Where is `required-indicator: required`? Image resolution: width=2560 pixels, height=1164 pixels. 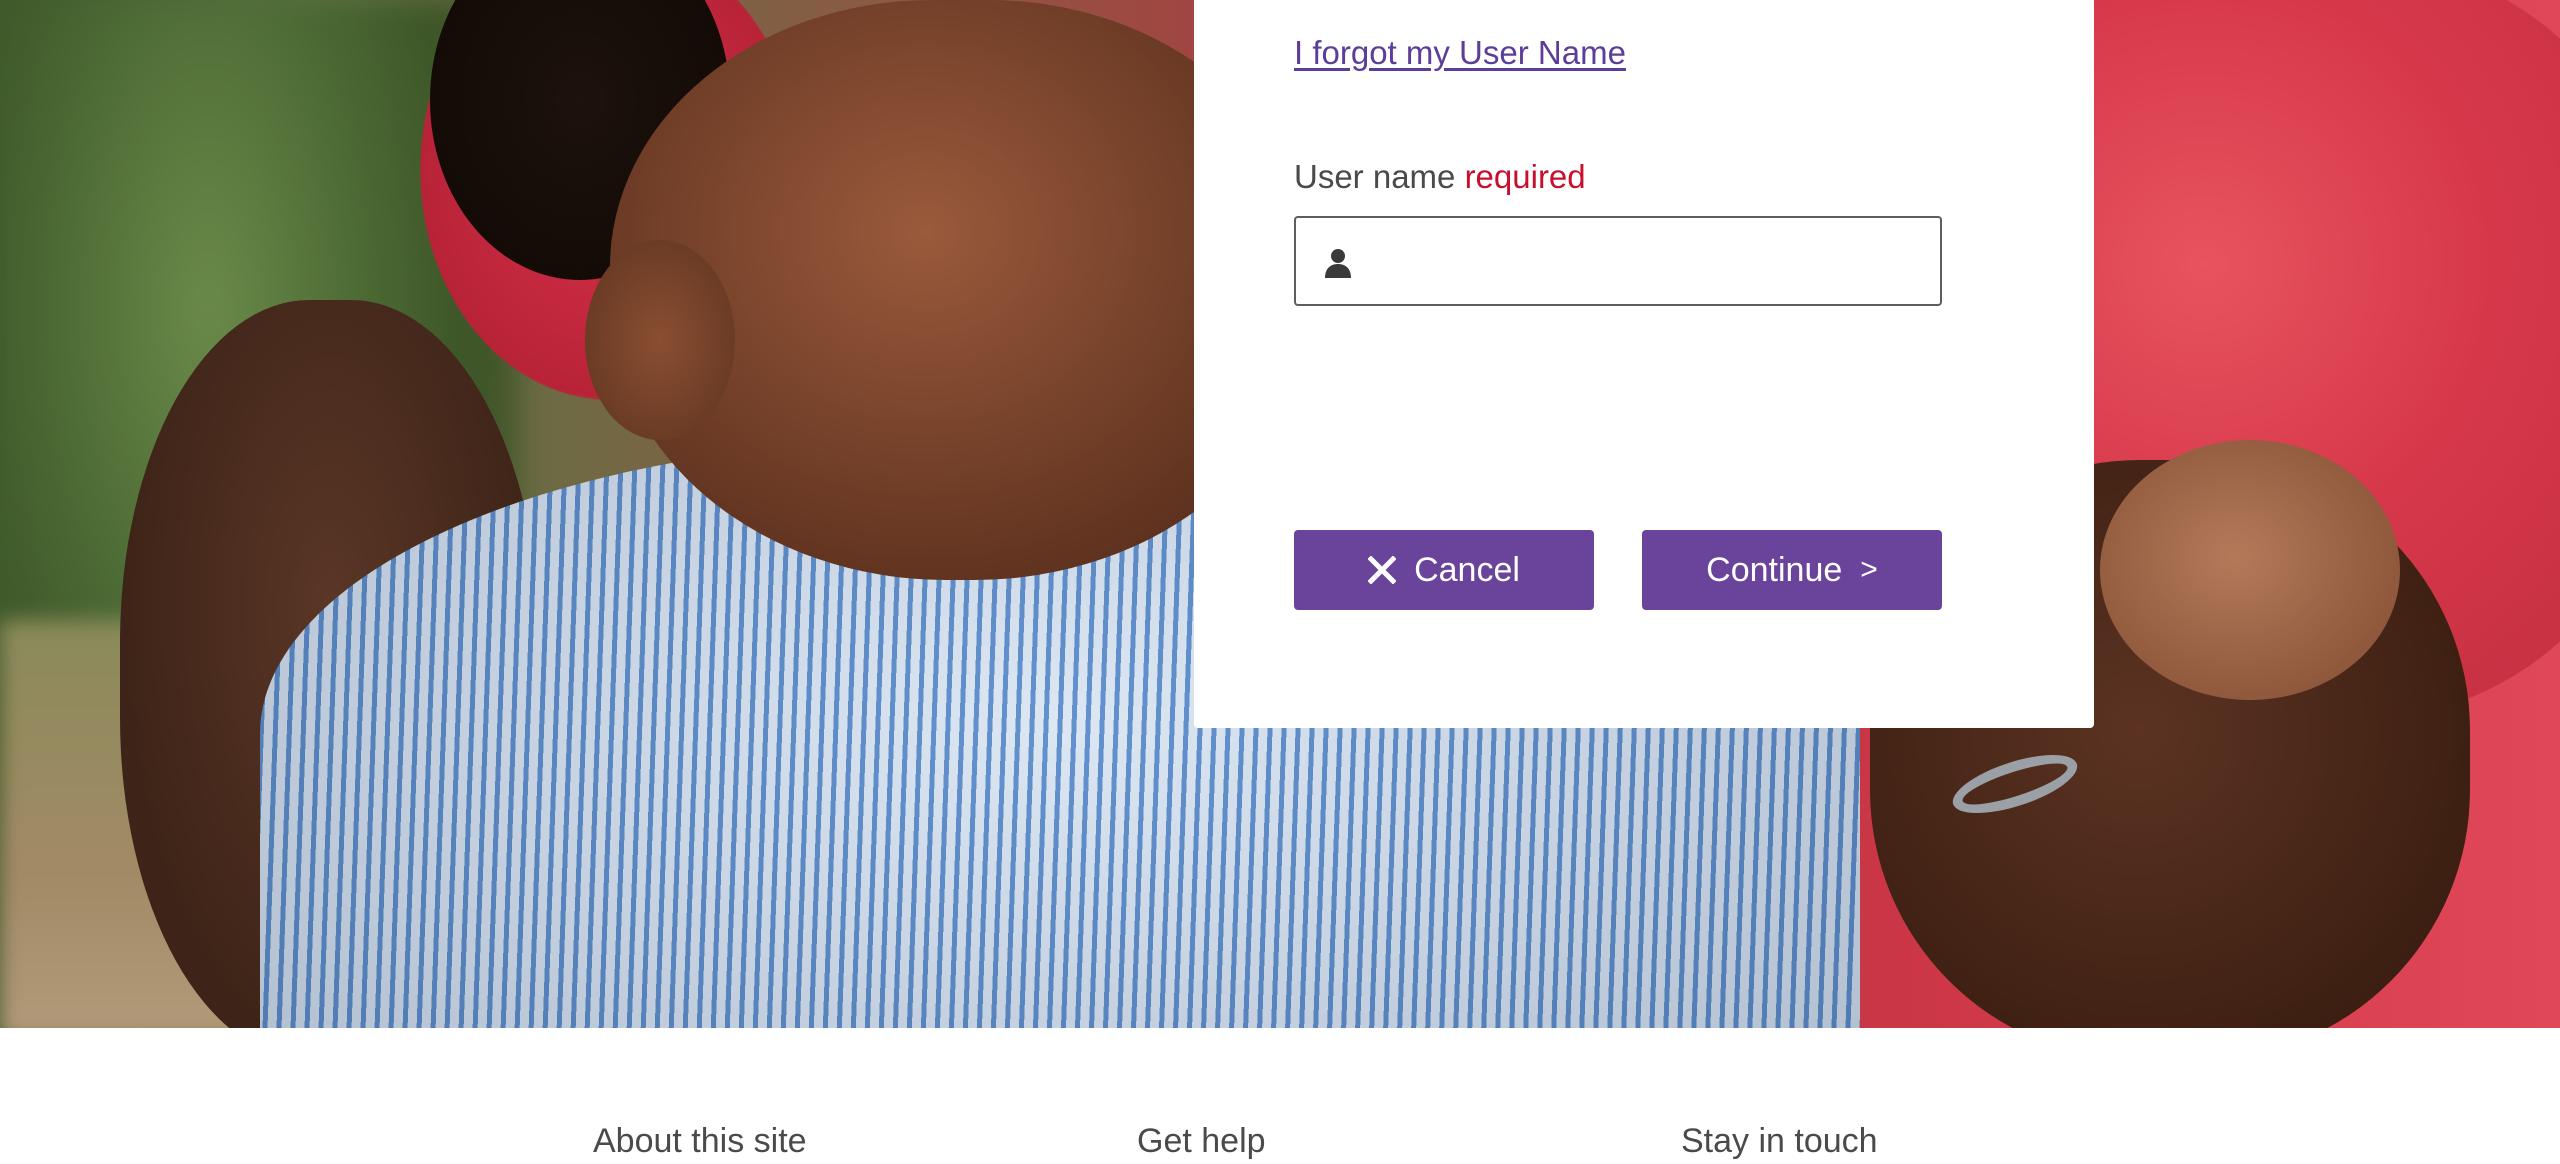
required-indicator: required is located at coordinates (1525, 176).